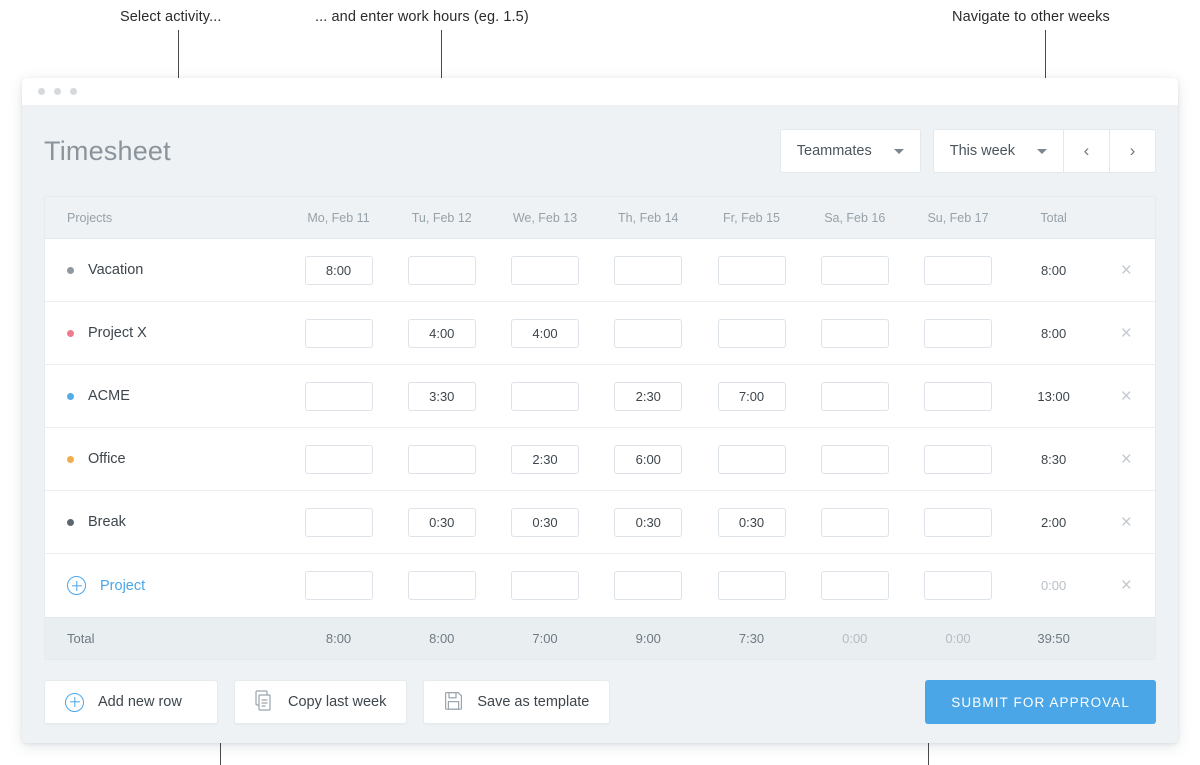 The image size is (1200, 765). I want to click on previous-week-button: ‹, so click(1087, 151).